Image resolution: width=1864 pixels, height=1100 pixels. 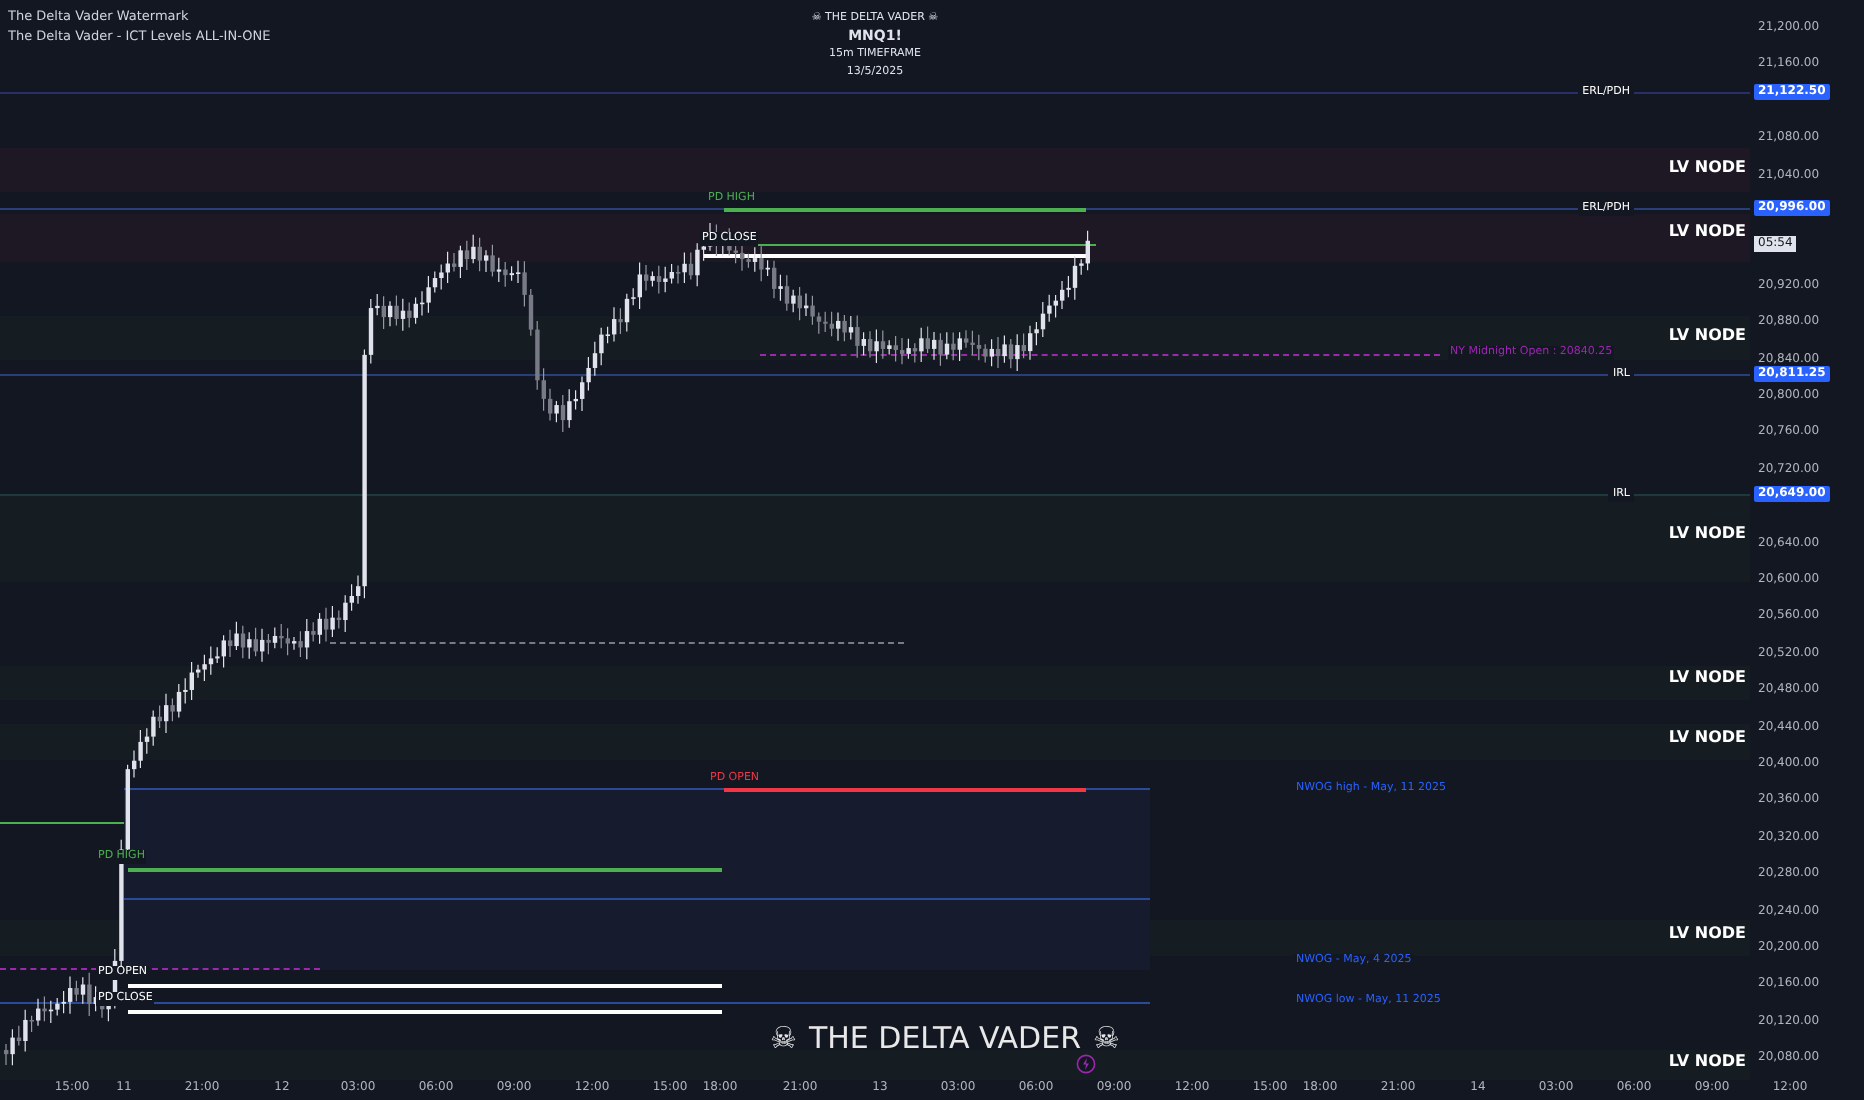 What do you see at coordinates (1086, 1064) in the screenshot?
I see `lightning-icon` at bounding box center [1086, 1064].